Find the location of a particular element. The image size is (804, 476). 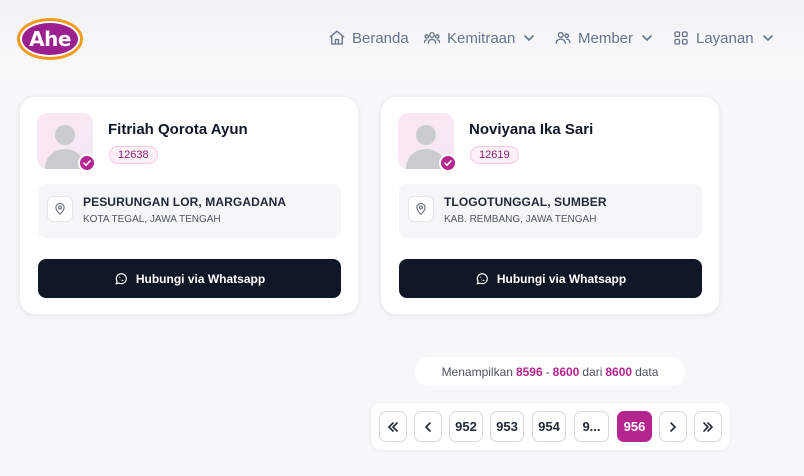

member-name: Noviyana Ika Sari is located at coordinates (531, 129).